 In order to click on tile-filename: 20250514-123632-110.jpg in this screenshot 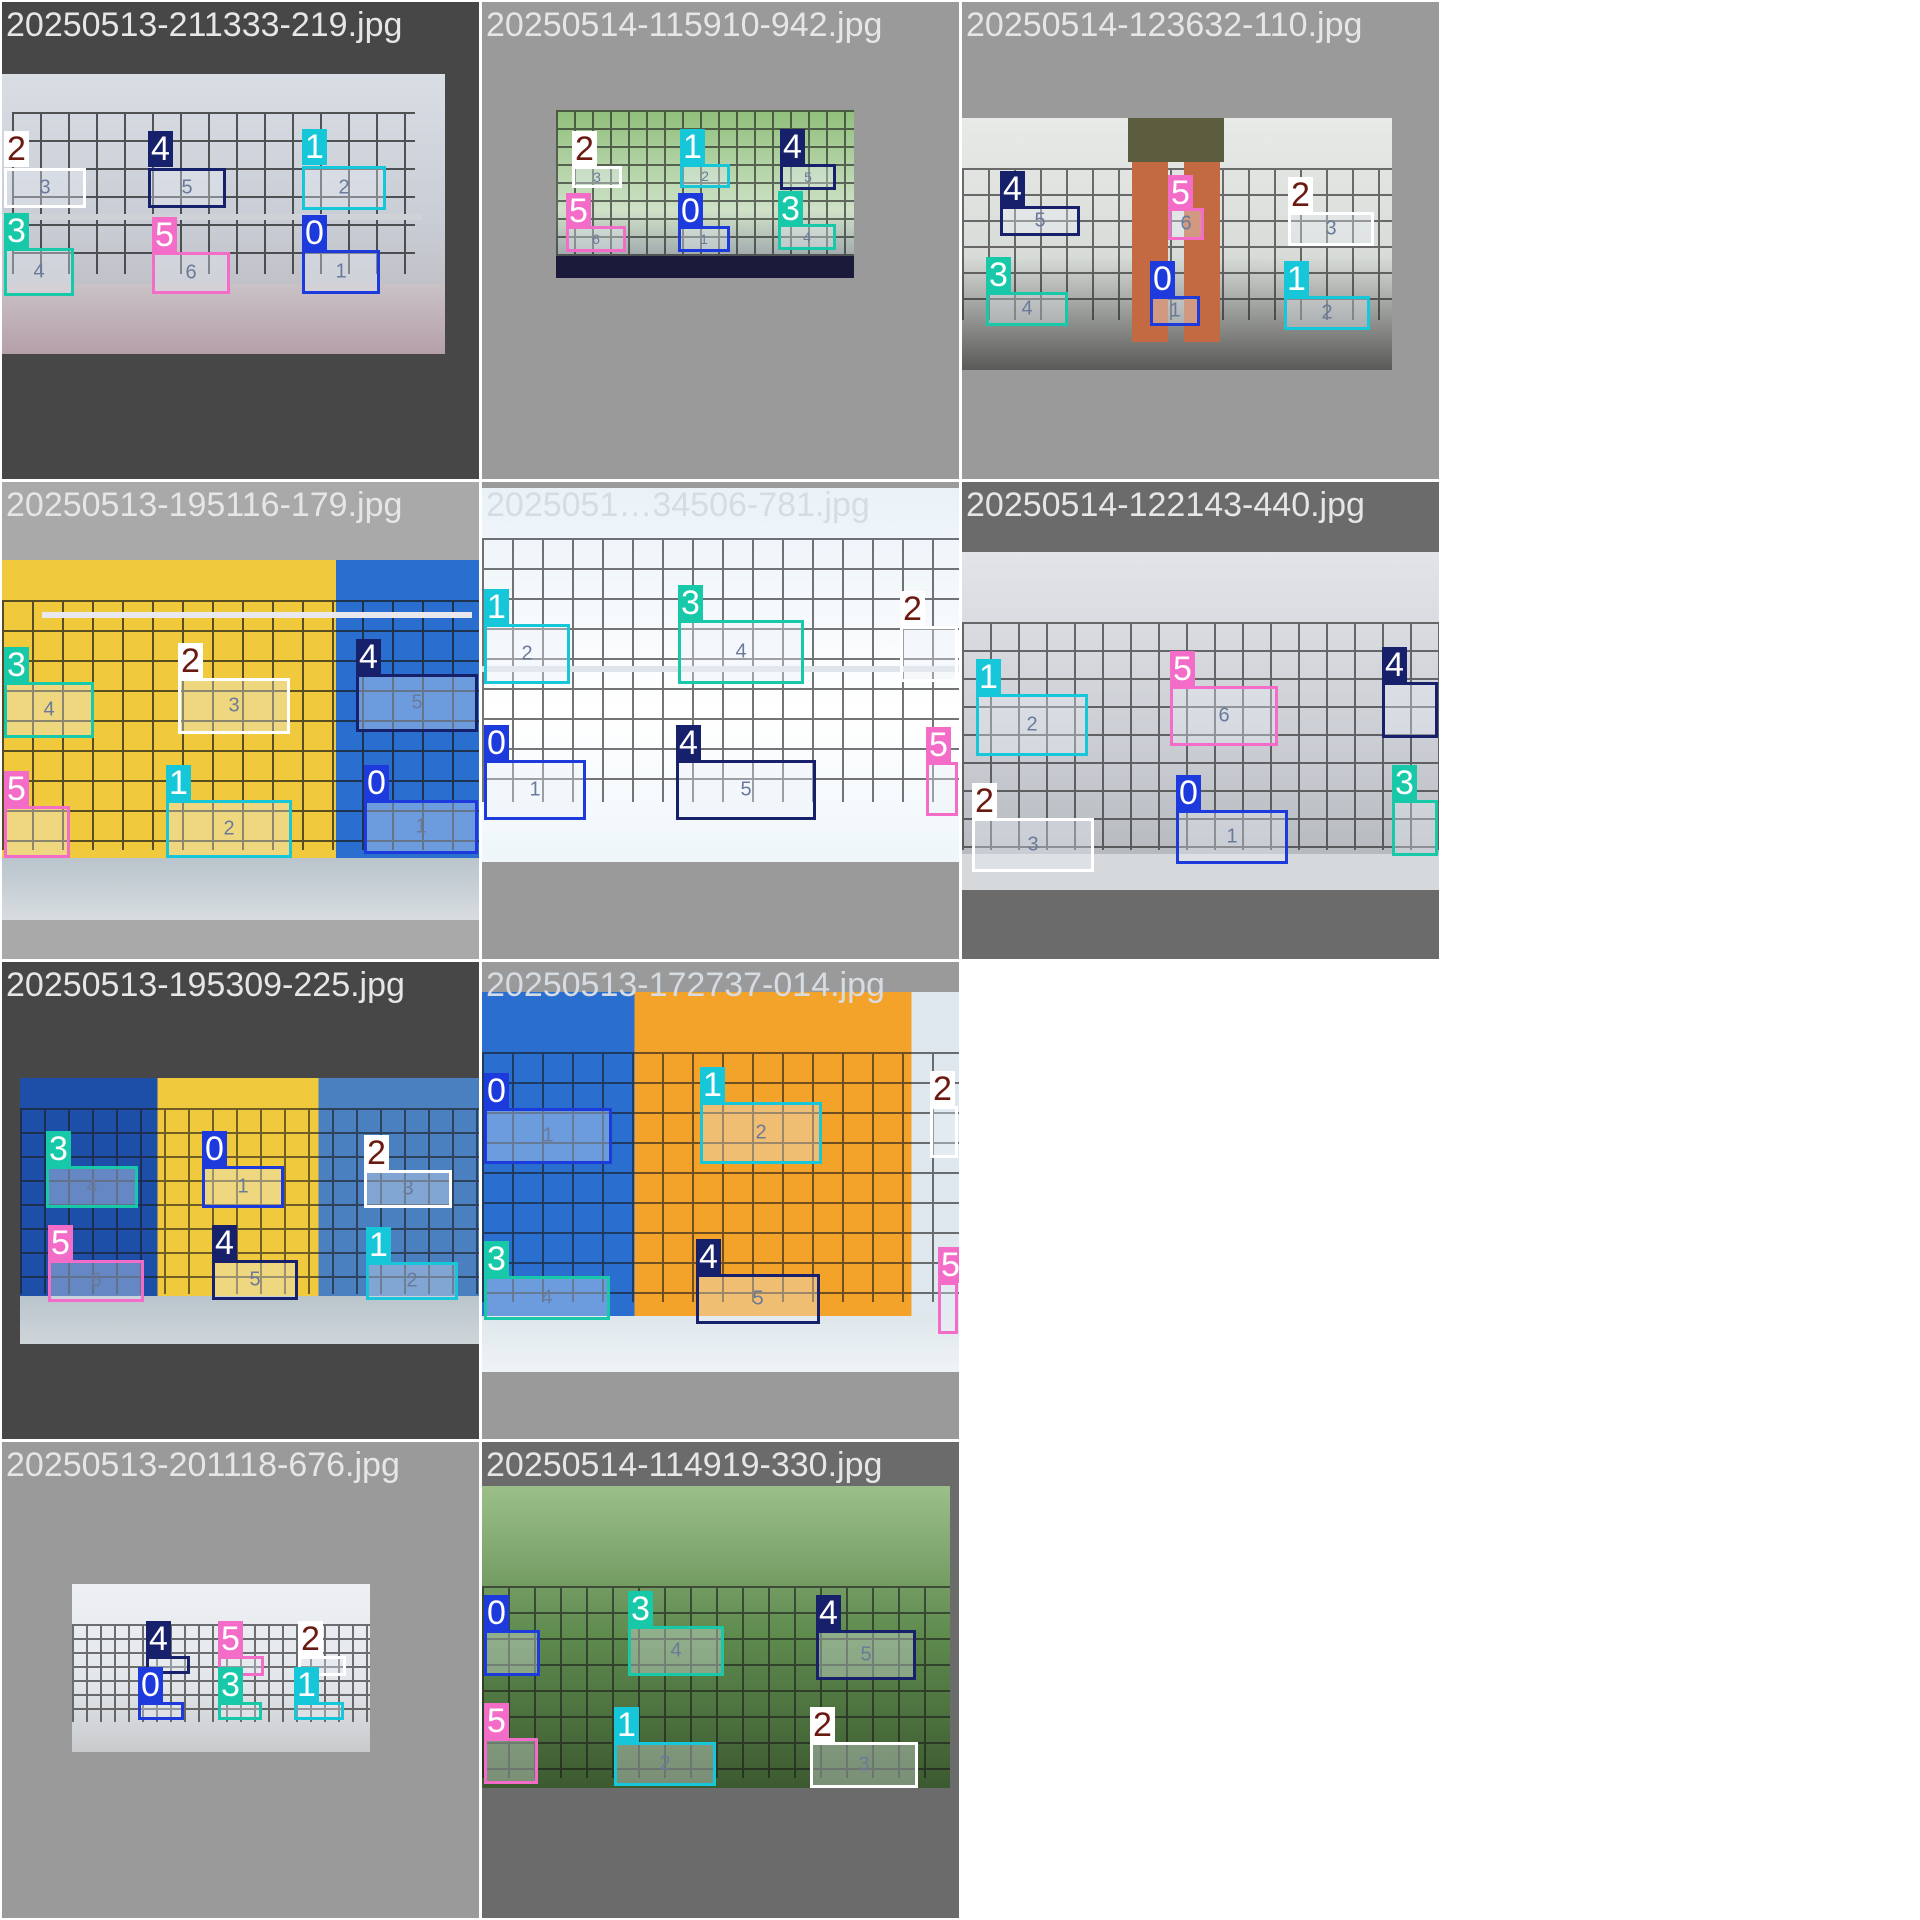, I will do `click(1164, 25)`.